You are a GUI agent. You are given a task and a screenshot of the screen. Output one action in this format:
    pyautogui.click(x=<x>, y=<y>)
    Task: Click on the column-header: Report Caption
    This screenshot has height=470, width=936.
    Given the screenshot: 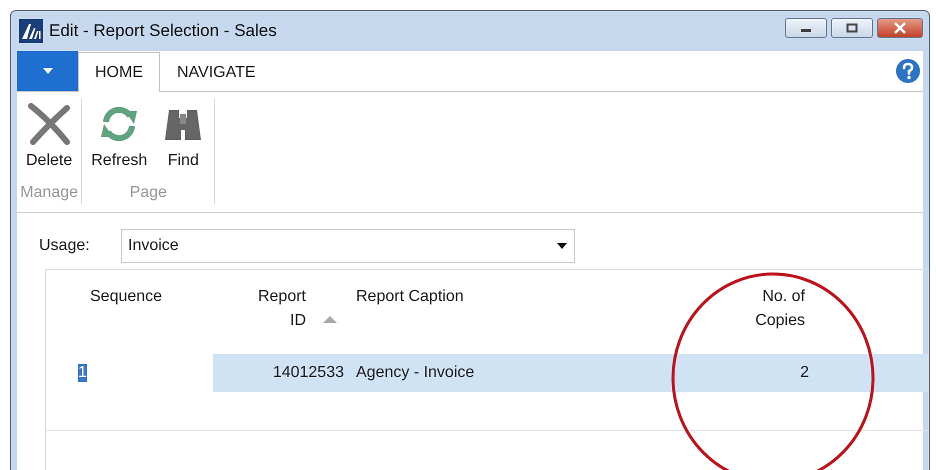 What is the action you would take?
    pyautogui.click(x=410, y=297)
    